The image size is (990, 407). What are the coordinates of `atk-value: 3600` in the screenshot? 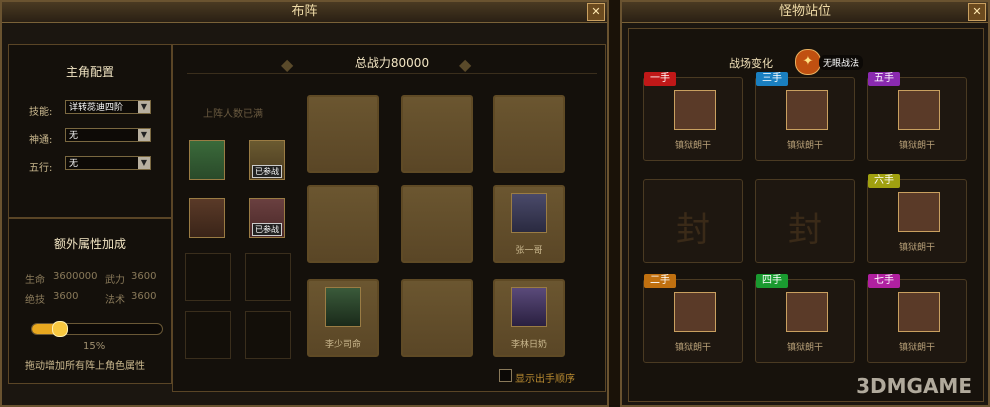 It's located at (144, 276).